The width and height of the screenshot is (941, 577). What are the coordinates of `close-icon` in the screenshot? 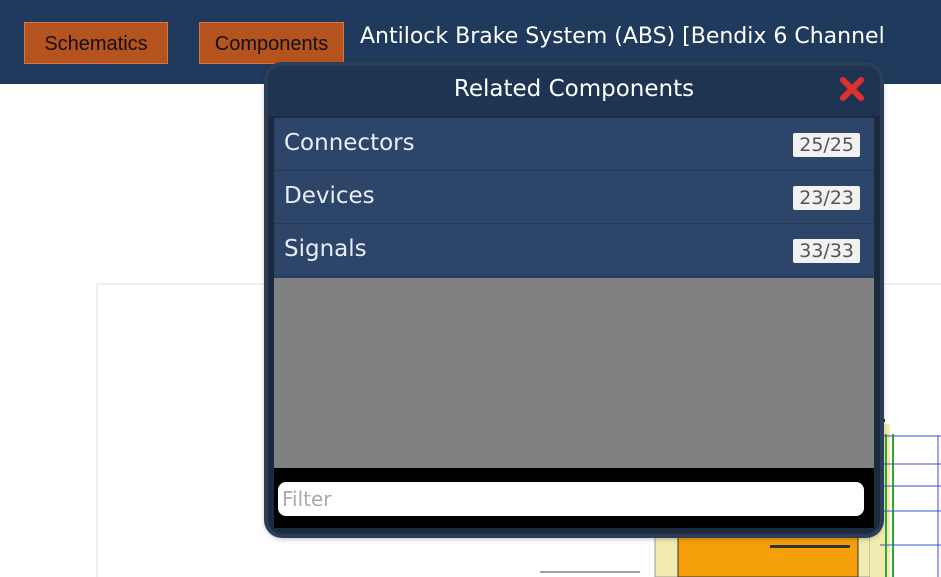 It's located at (852, 89).